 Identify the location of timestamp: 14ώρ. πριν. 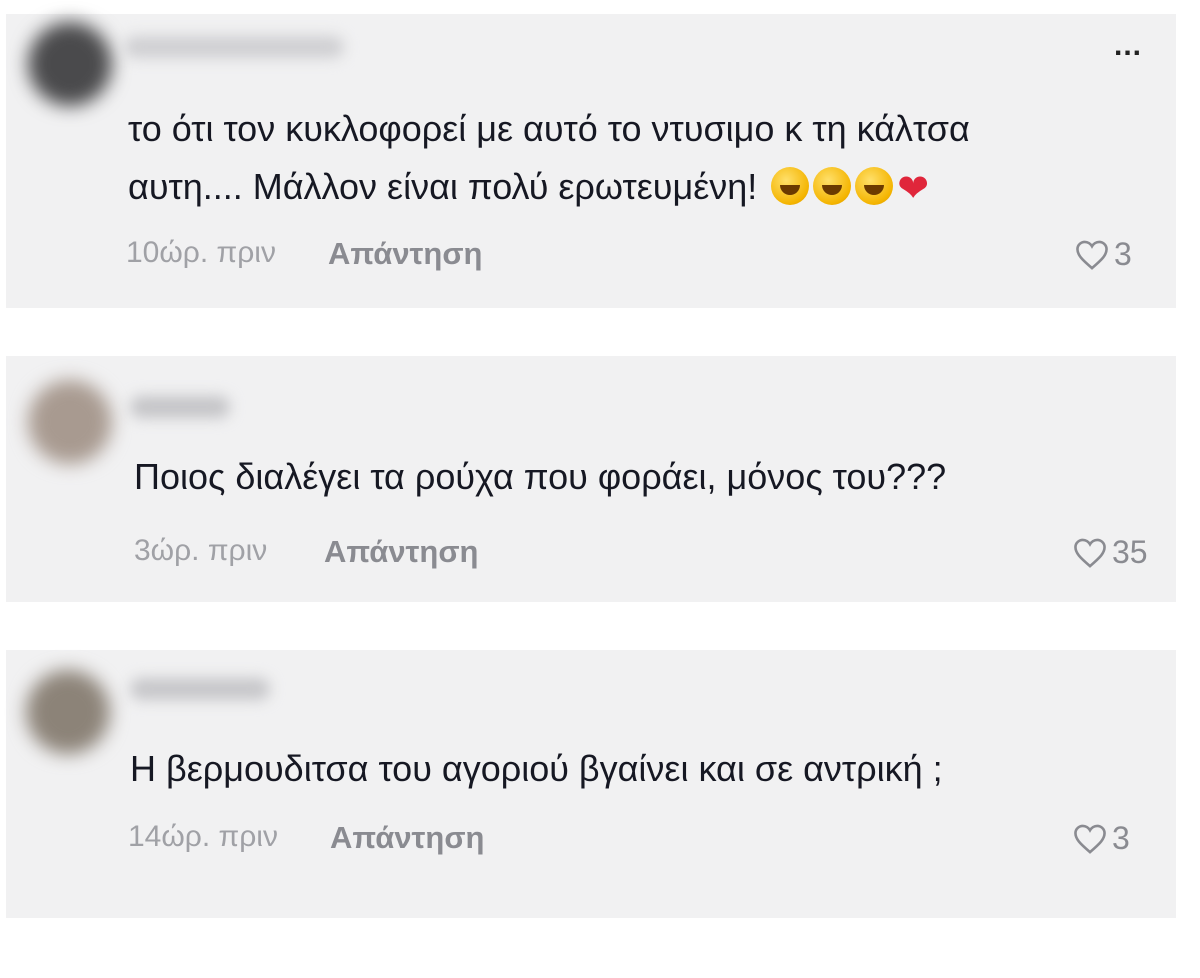
(203, 836).